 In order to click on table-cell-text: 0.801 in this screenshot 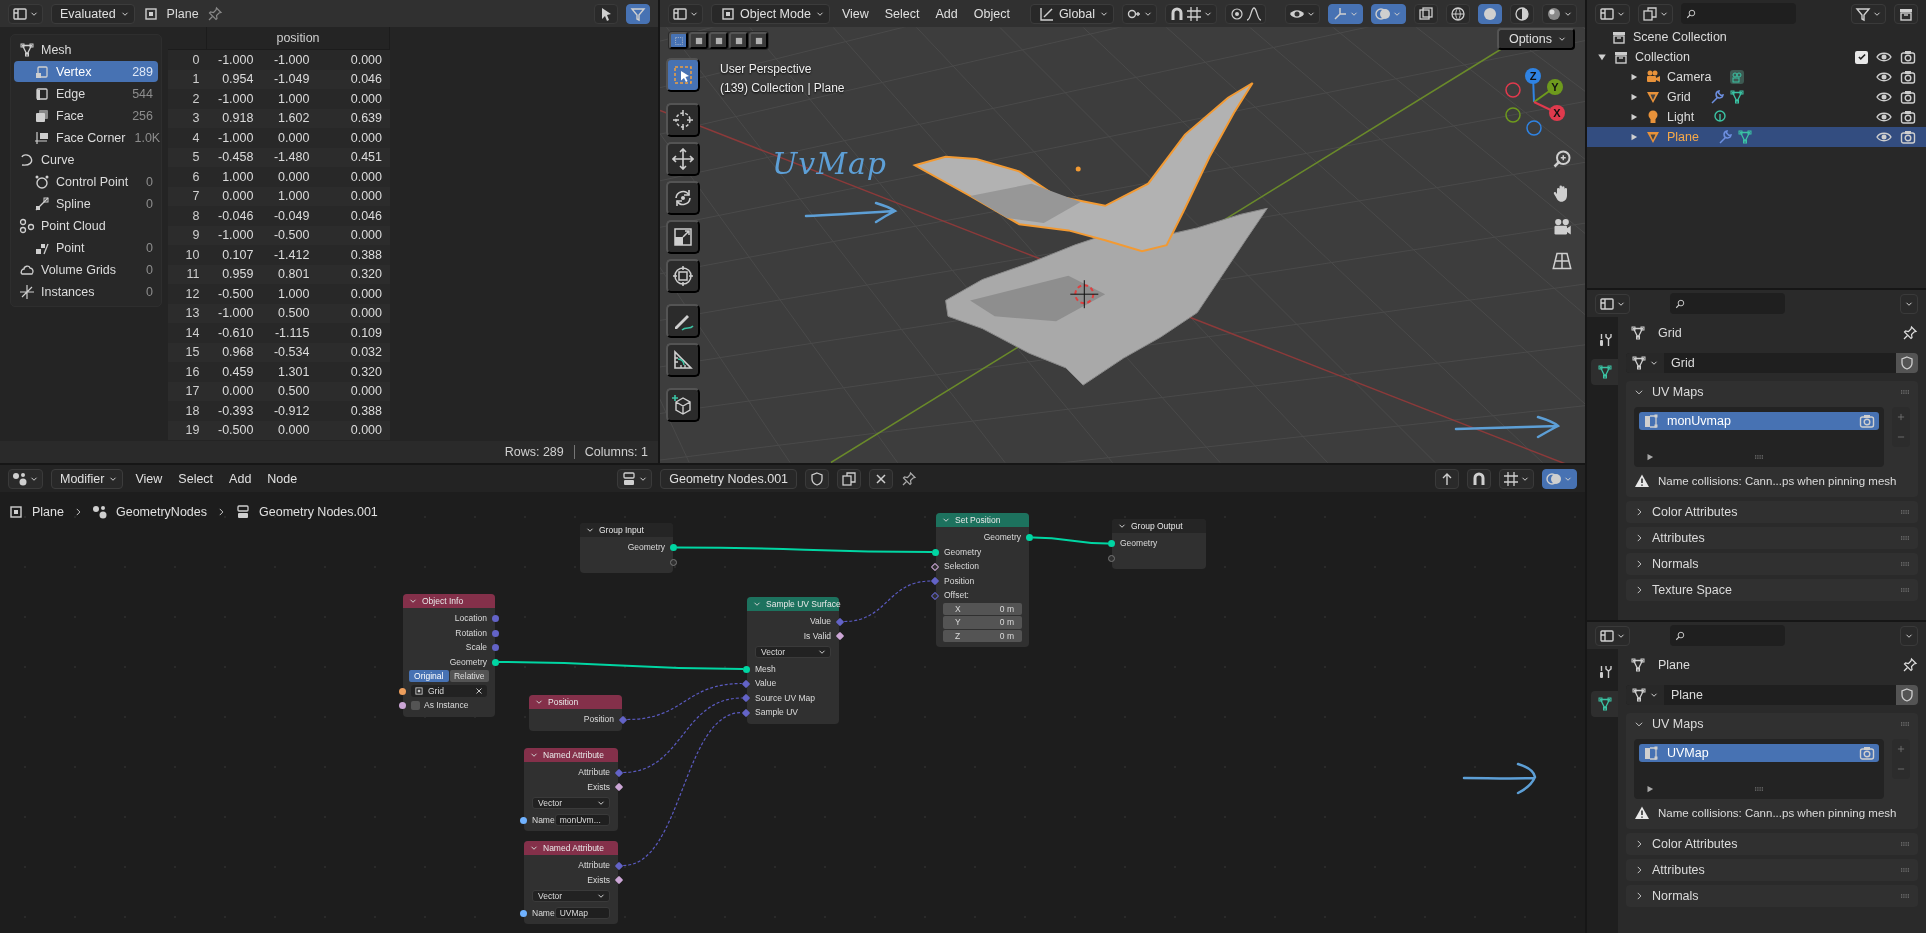, I will do `click(294, 274)`.